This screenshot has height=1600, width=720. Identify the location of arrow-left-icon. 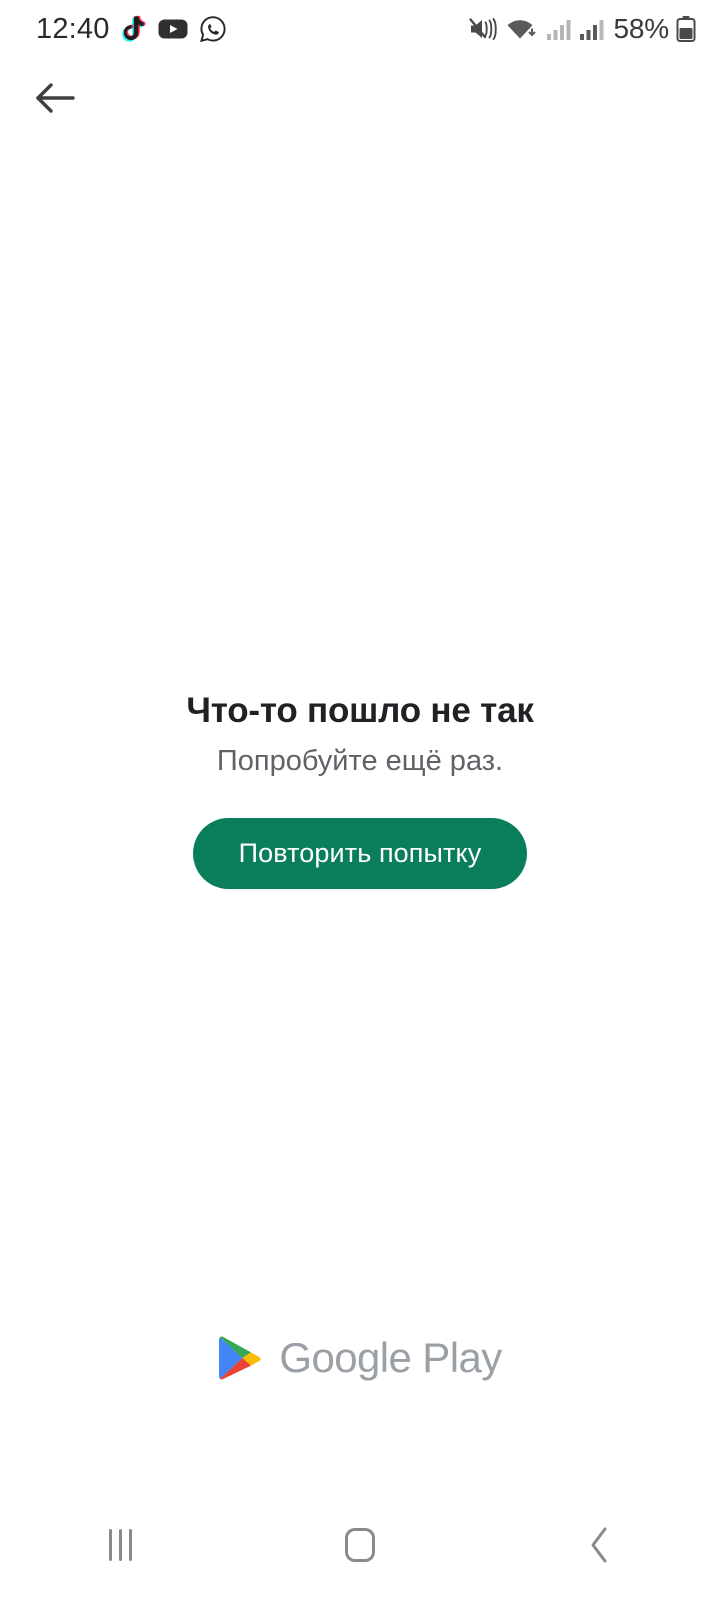
(55, 98).